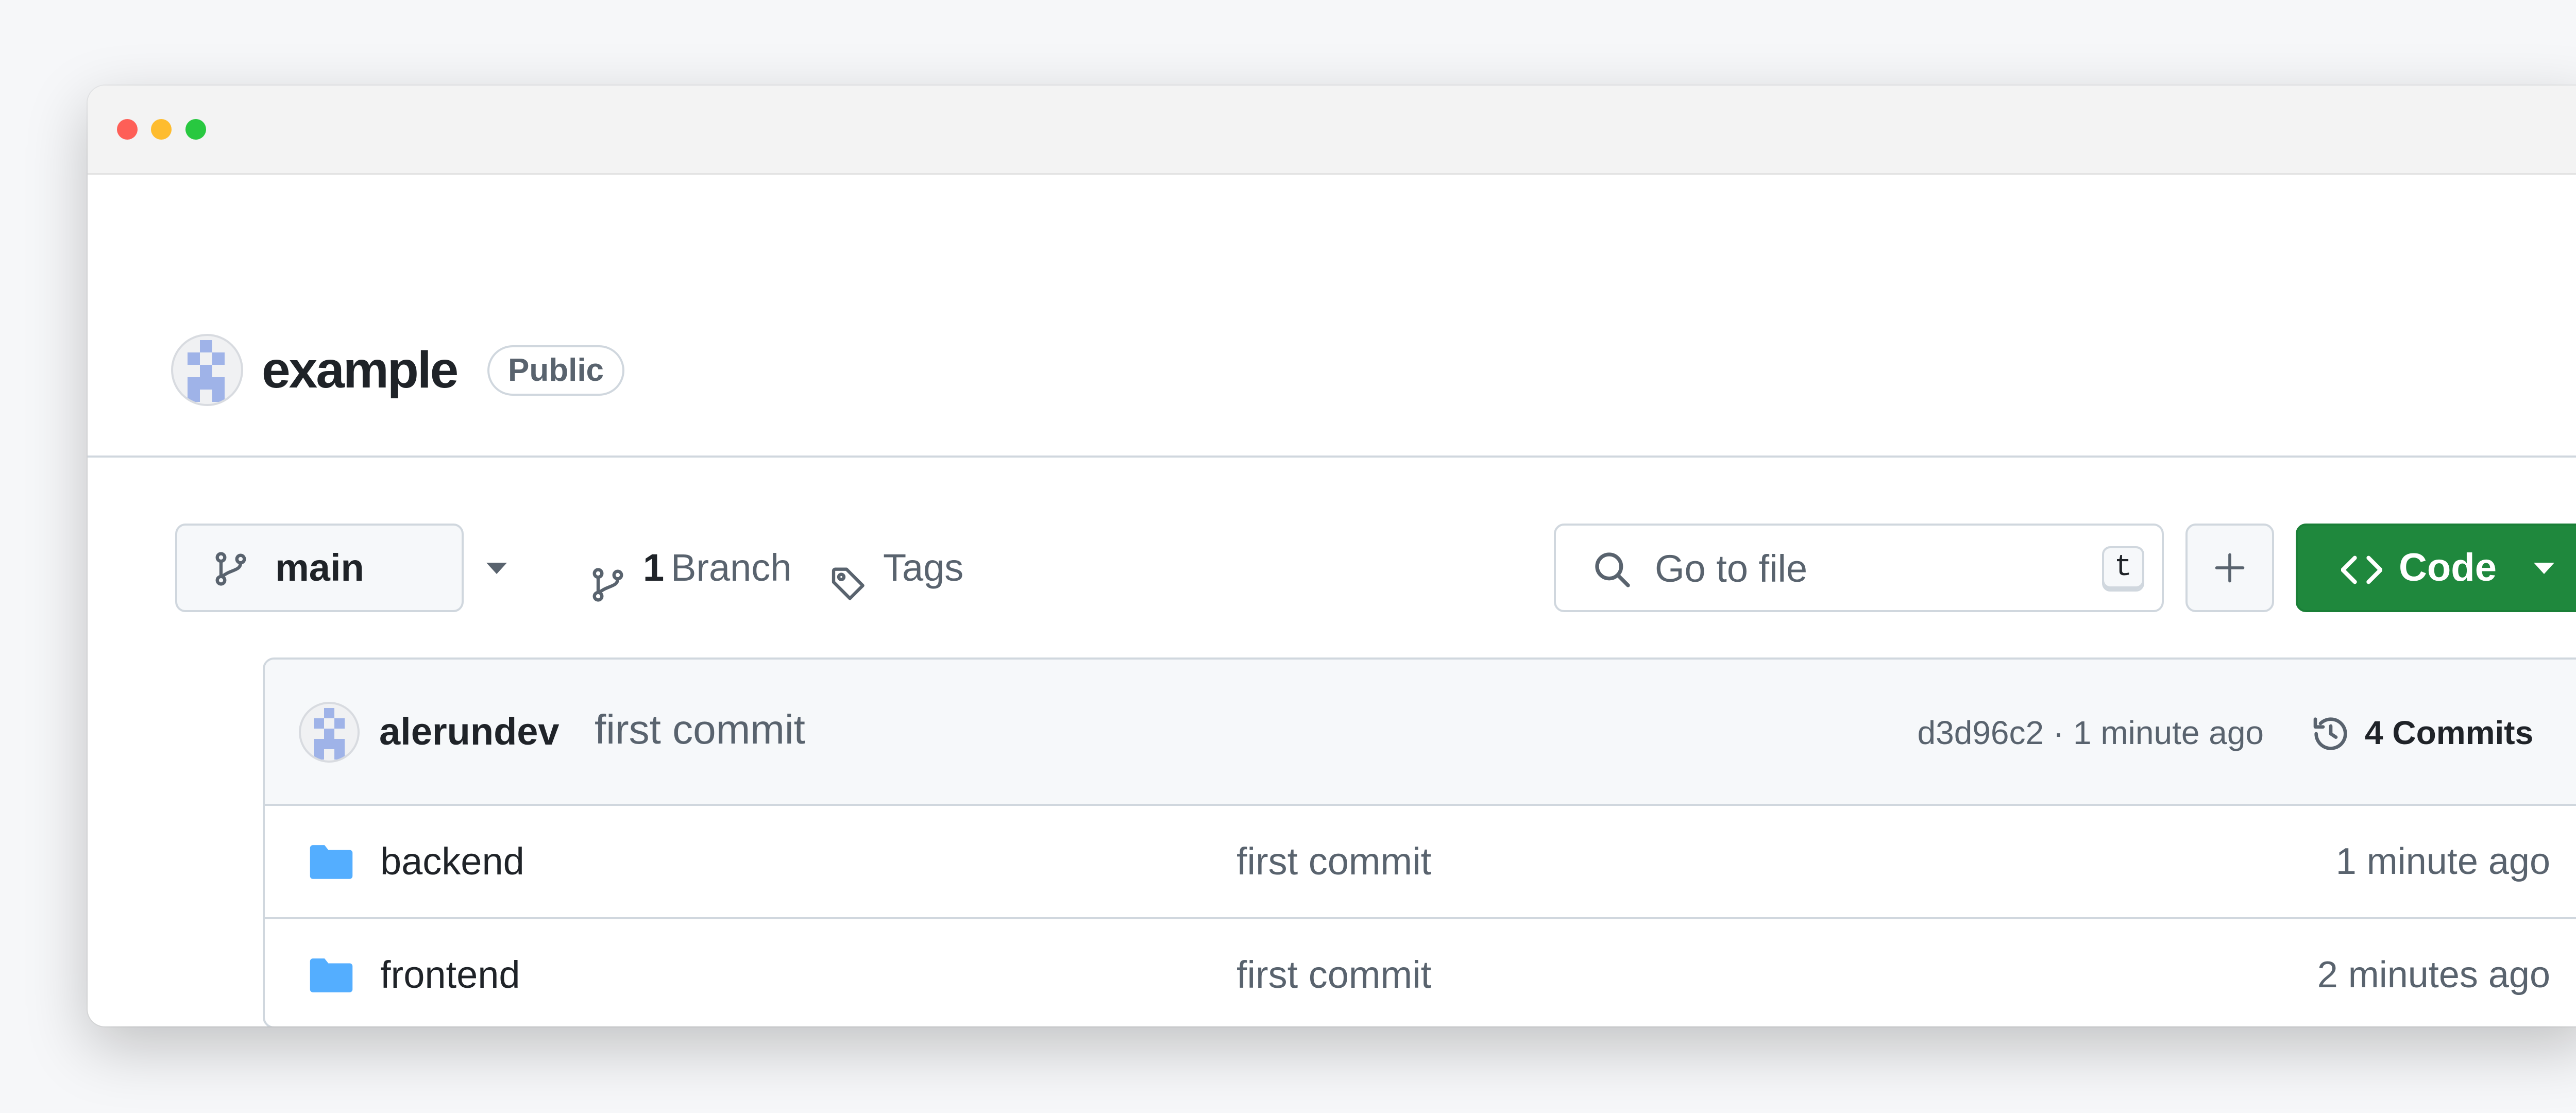 This screenshot has width=2576, height=1113. Describe the element at coordinates (360, 370) in the screenshot. I see `repo-name: example` at that location.